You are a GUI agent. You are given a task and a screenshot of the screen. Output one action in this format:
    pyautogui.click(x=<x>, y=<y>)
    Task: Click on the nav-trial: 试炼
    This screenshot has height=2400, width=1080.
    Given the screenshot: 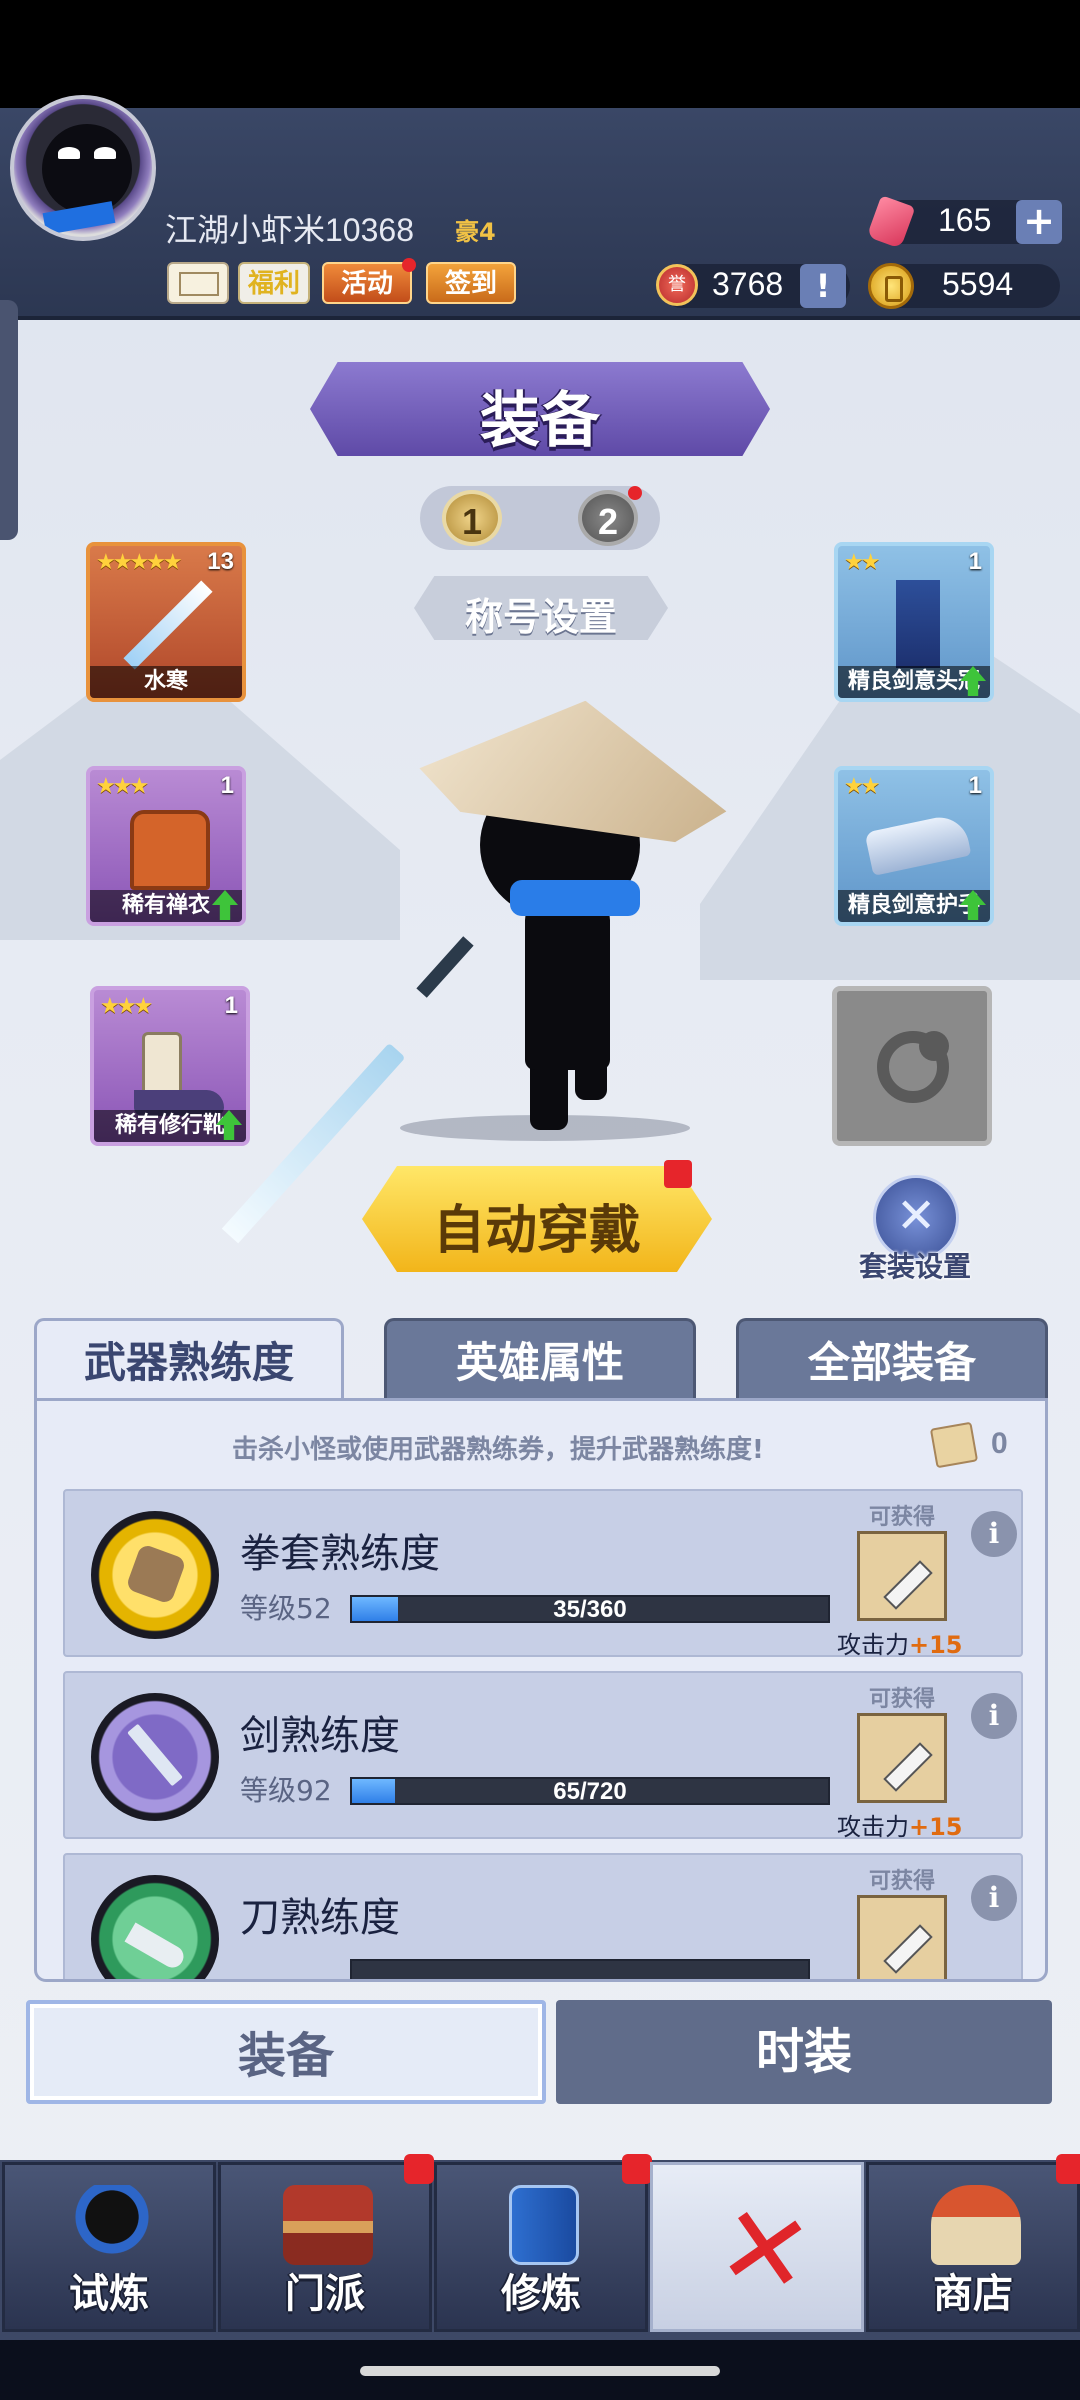 What is the action you would take?
    pyautogui.click(x=109, y=2247)
    